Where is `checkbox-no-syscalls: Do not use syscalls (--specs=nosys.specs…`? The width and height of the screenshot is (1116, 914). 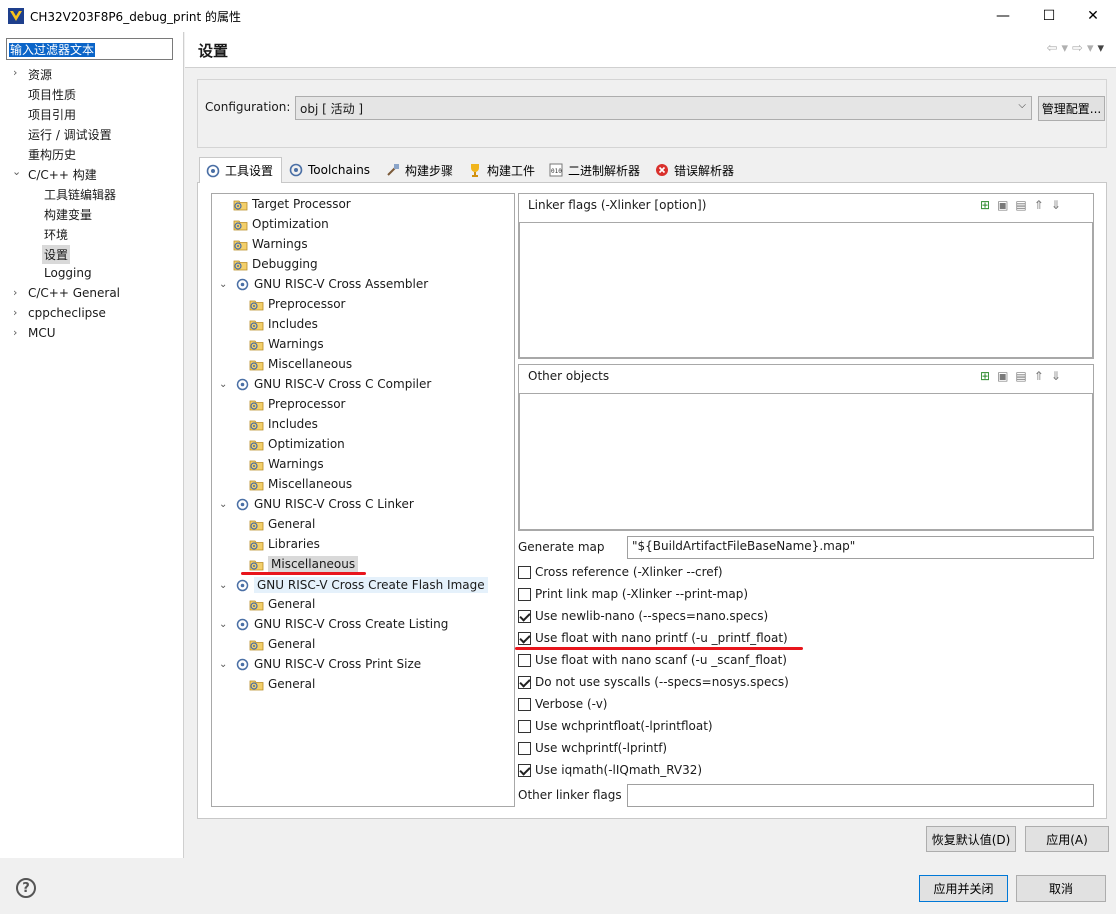 checkbox-no-syscalls: Do not use syscalls (--specs=nosys.specs… is located at coordinates (653, 682).